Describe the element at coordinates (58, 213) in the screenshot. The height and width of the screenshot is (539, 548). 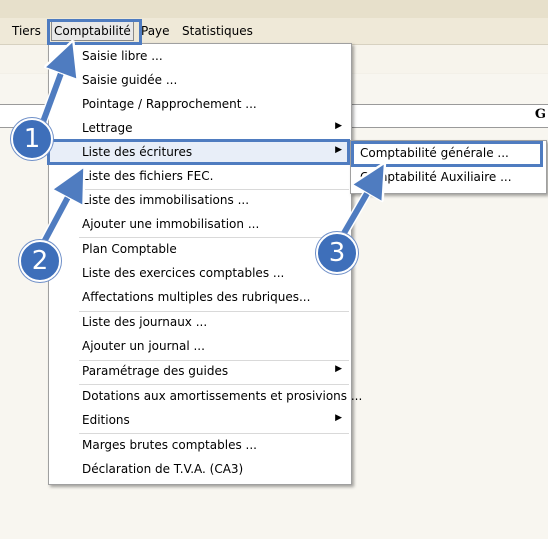
I see `arrow-2-icon` at that location.